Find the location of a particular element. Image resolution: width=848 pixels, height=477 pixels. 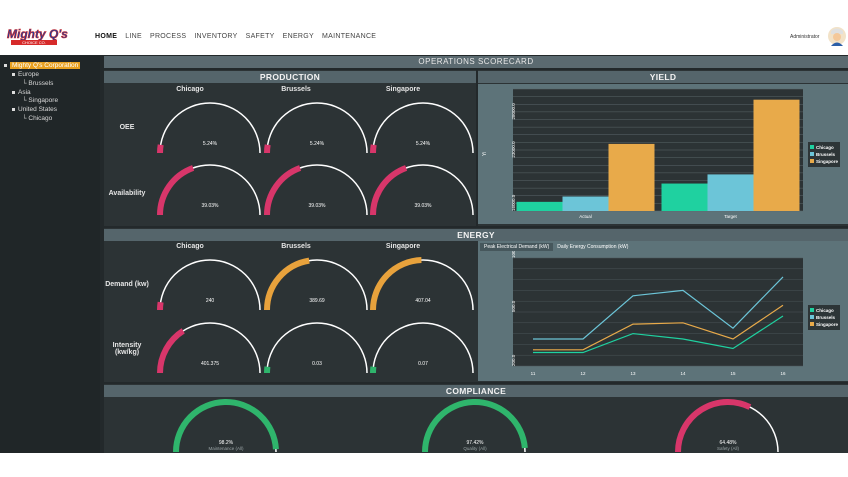

y-tick-label: 23000.0 is located at coordinates (513, 149).